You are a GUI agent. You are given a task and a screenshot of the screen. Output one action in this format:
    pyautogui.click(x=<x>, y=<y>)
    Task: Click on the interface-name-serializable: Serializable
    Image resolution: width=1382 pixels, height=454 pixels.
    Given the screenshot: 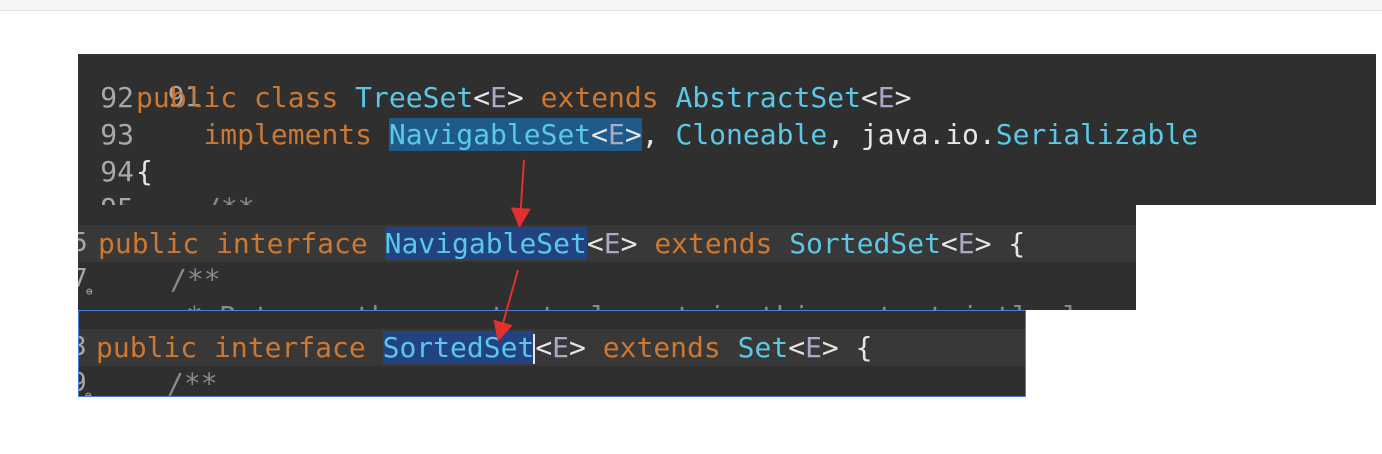 What is the action you would take?
    pyautogui.click(x=1097, y=134)
    